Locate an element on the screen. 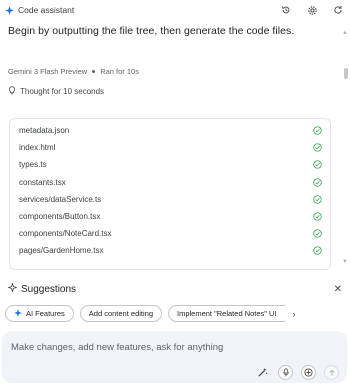  magic-wand-icon is located at coordinates (262, 372).